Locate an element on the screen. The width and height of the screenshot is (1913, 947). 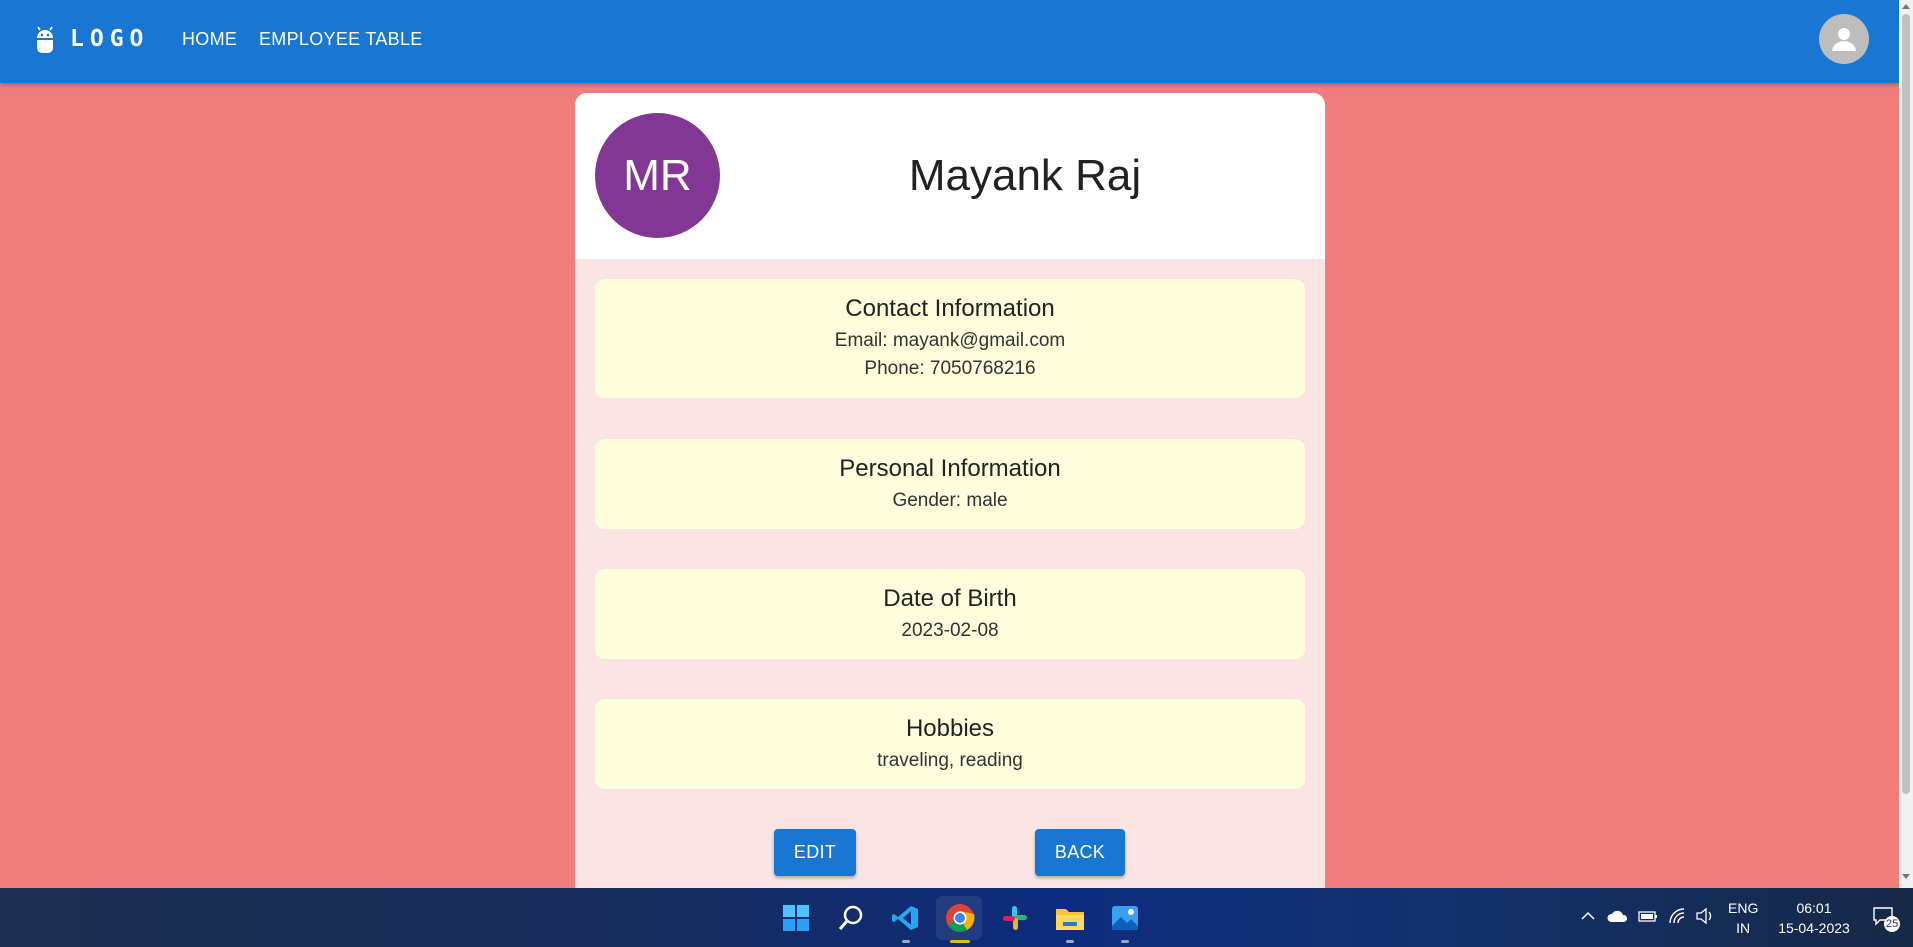
profile-header: MR Mayank Raj is located at coordinates (950, 176).